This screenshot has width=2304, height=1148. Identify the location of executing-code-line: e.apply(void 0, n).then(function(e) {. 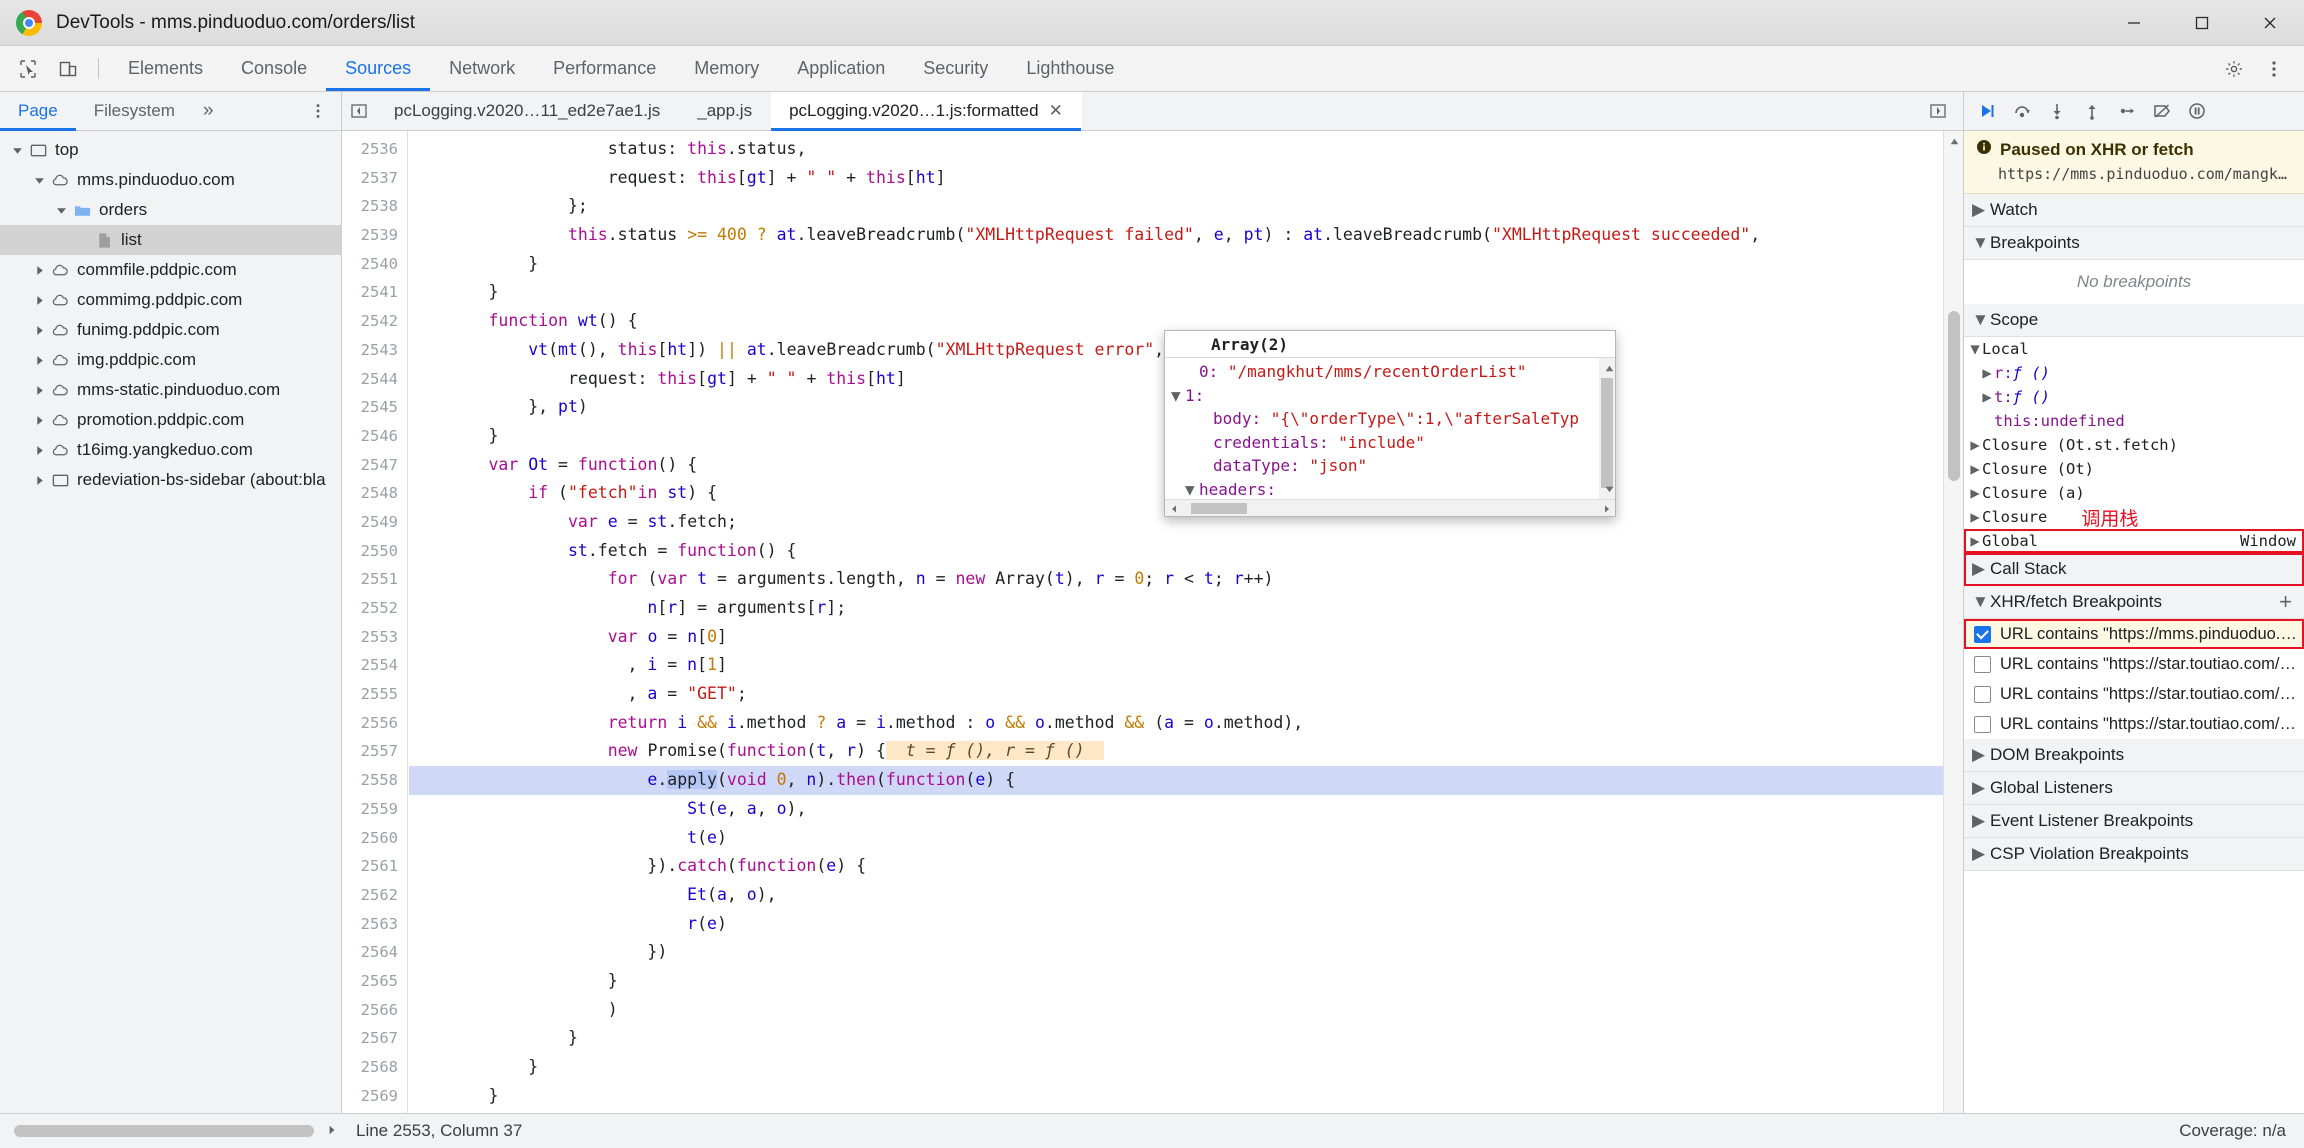
(1186, 780).